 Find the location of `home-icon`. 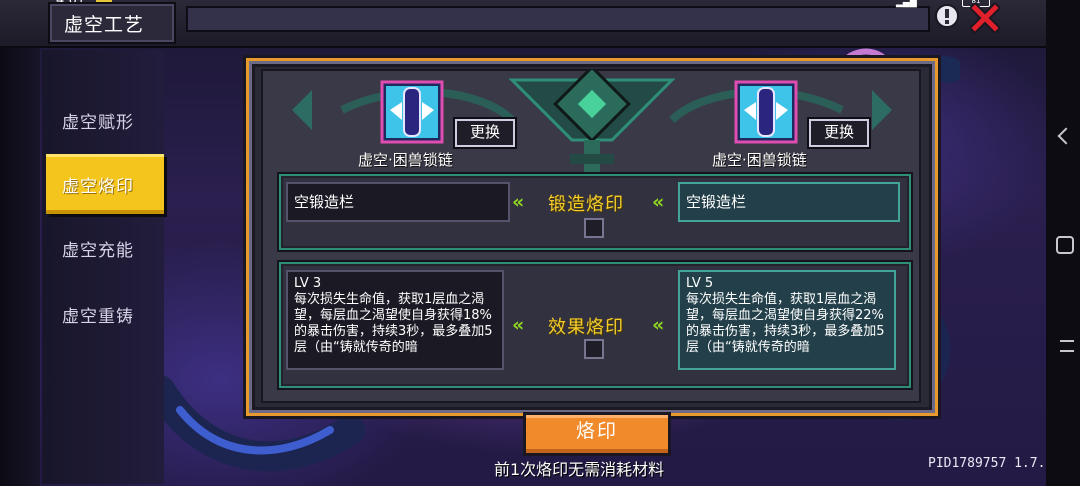

home-icon is located at coordinates (1065, 245).